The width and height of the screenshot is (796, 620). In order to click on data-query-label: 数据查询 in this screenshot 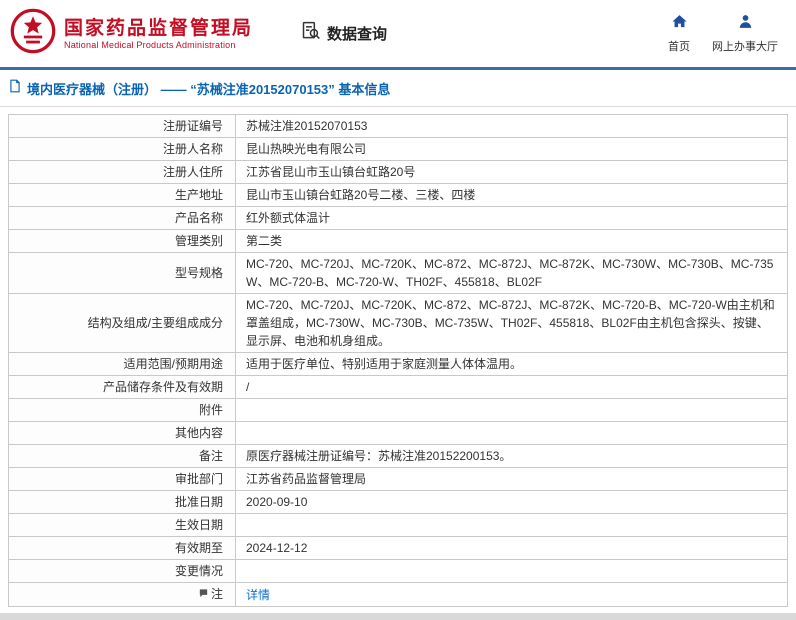, I will do `click(357, 34)`.